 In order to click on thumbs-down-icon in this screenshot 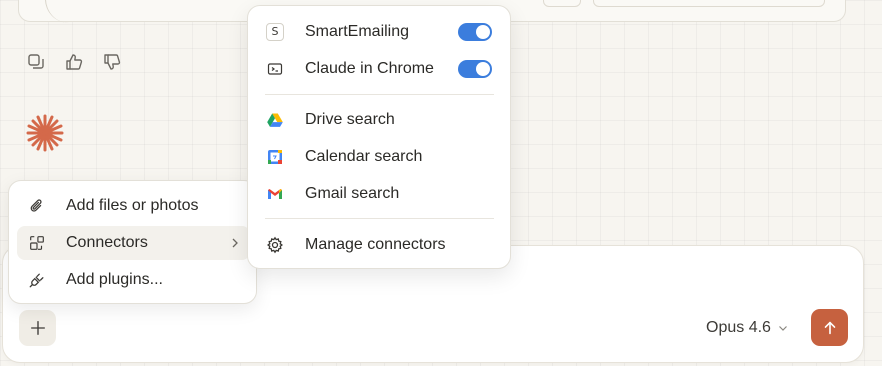, I will do `click(112, 62)`.